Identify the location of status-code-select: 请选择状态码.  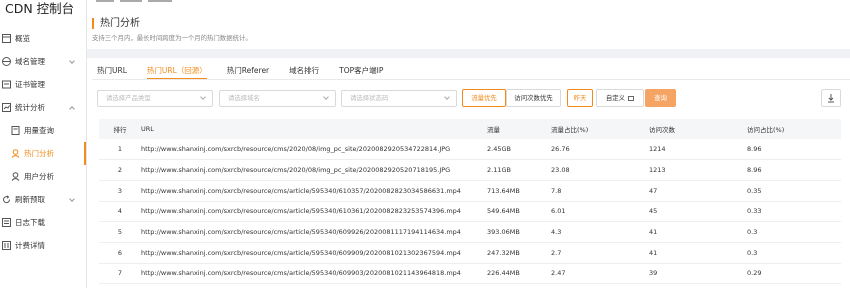
(399, 98).